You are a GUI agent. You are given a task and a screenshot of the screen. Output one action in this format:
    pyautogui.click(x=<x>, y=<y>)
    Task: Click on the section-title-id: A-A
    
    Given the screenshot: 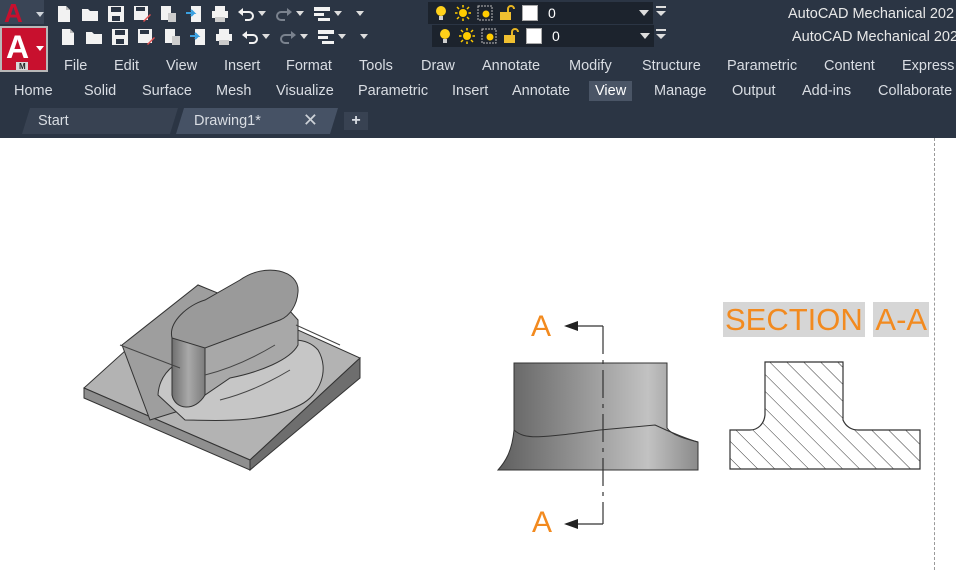 What is the action you would take?
    pyautogui.click(x=901, y=319)
    